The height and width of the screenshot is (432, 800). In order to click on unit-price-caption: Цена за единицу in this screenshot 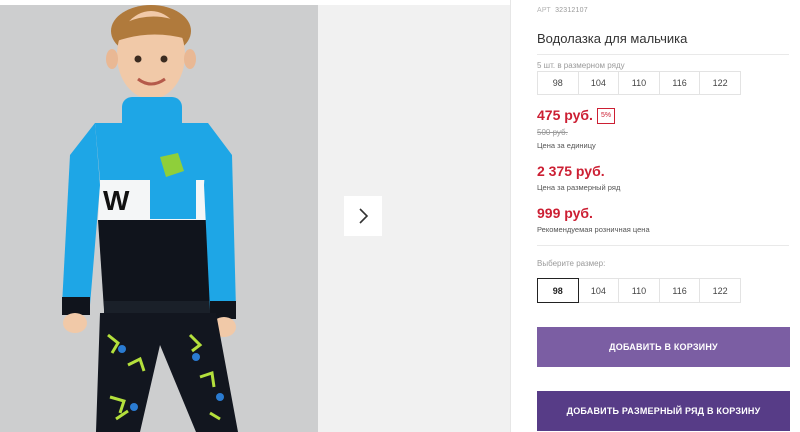, I will do `click(566, 145)`.